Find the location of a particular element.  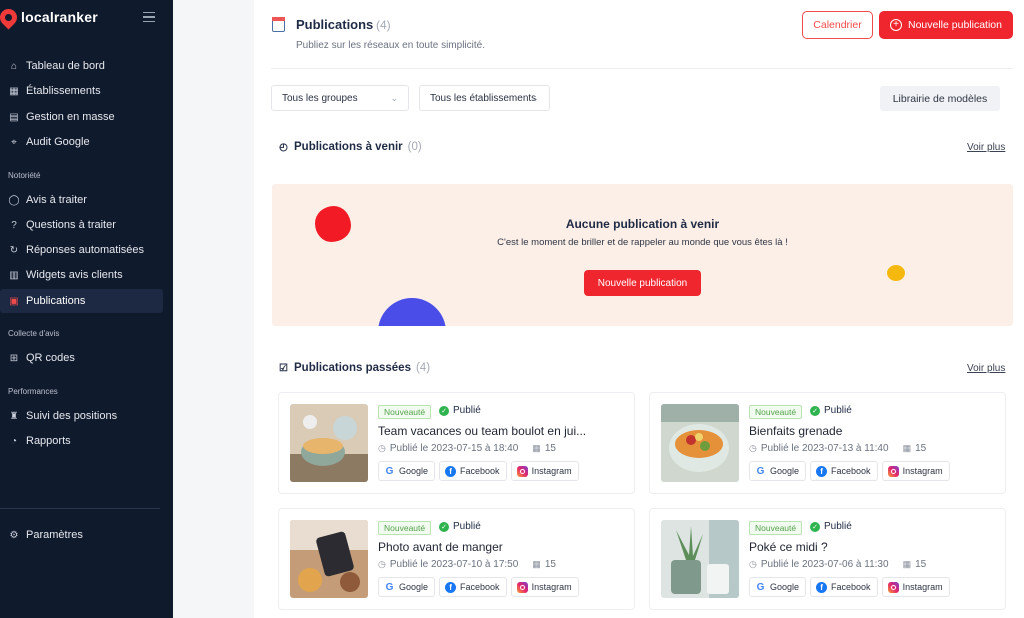

new-publication-label: Nouvelle publication is located at coordinates (955, 25).